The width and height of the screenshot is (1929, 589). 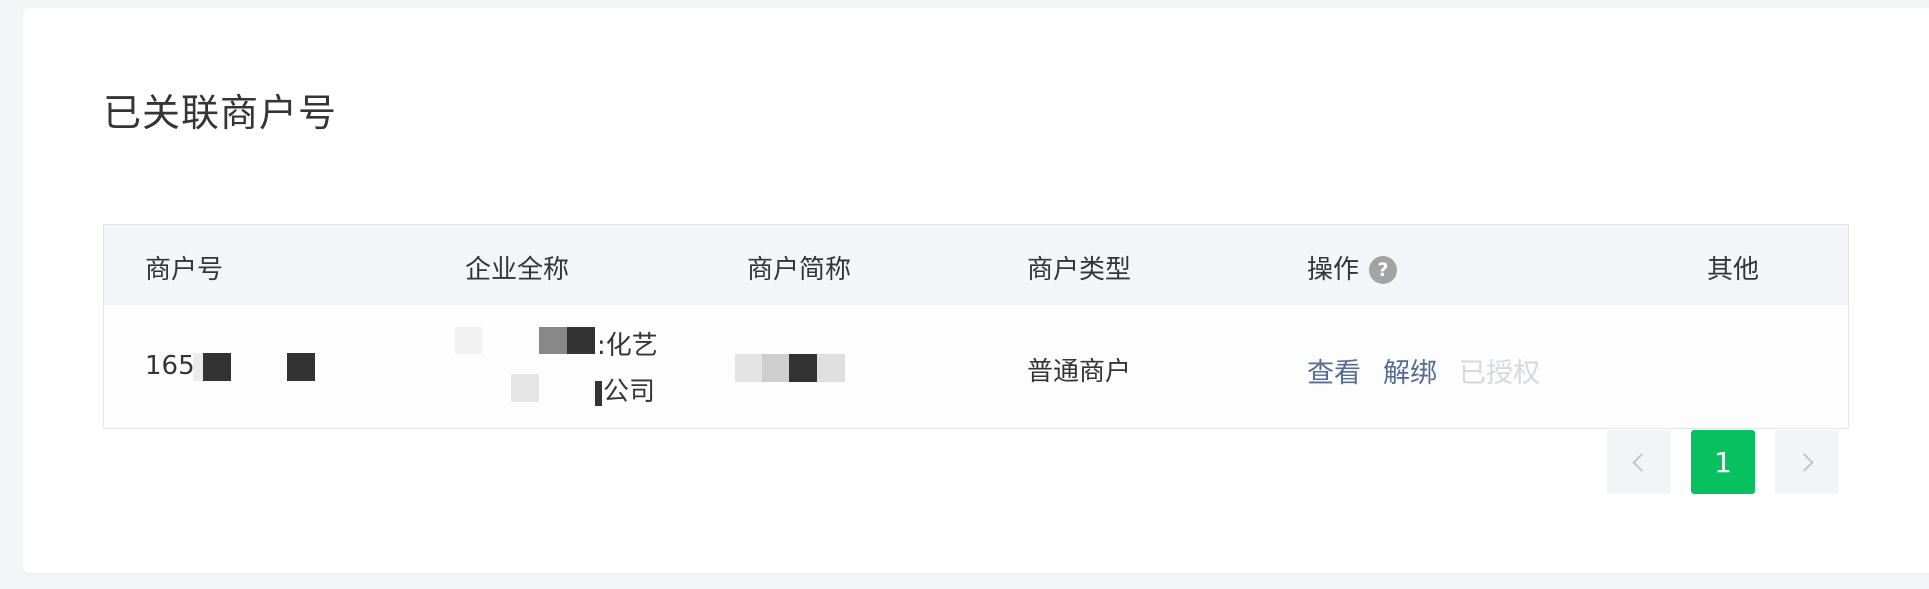 I want to click on header-merchant-id: 商户号, so click(x=184, y=270).